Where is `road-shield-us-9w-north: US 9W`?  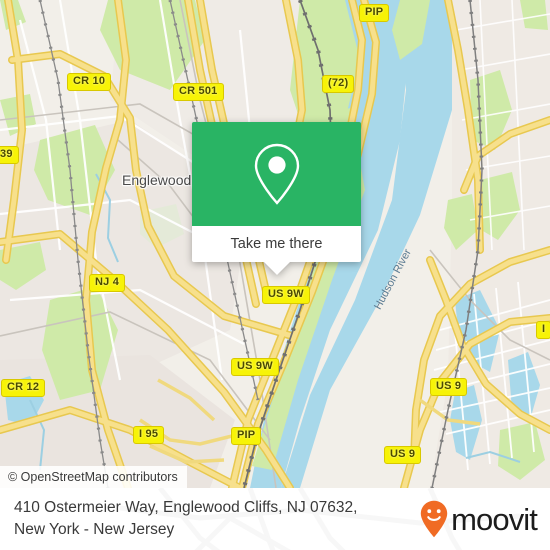
road-shield-us-9w-north: US 9W is located at coordinates (286, 295).